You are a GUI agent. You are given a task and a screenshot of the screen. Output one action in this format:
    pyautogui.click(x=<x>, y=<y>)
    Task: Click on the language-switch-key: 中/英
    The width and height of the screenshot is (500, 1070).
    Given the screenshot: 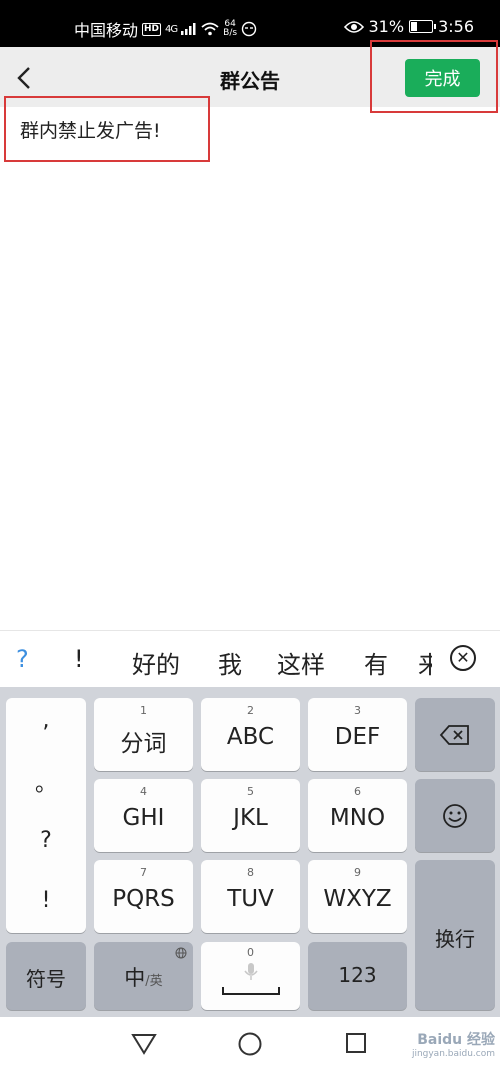 What is the action you would take?
    pyautogui.click(x=143, y=976)
    